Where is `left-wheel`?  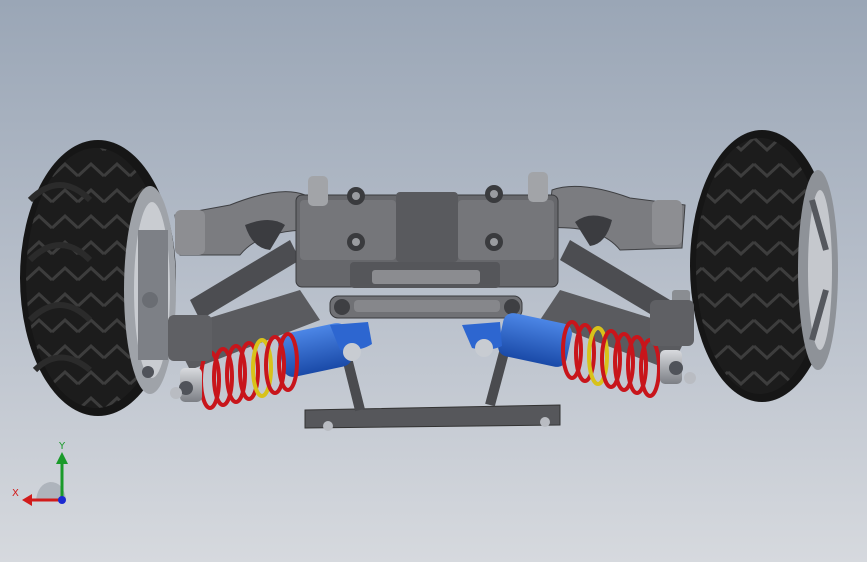
left-wheel is located at coordinates (98, 278).